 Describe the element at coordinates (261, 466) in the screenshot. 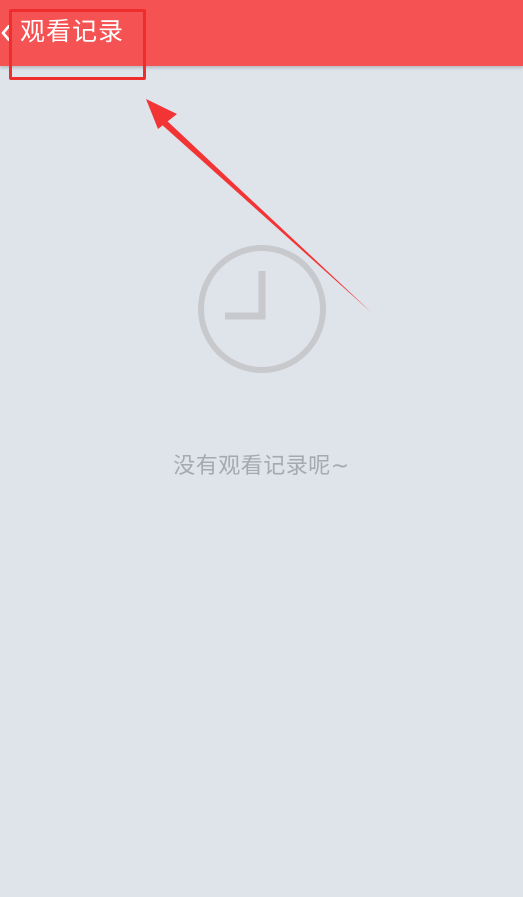

I see `empty-message: 没有观看记录呢~` at that location.